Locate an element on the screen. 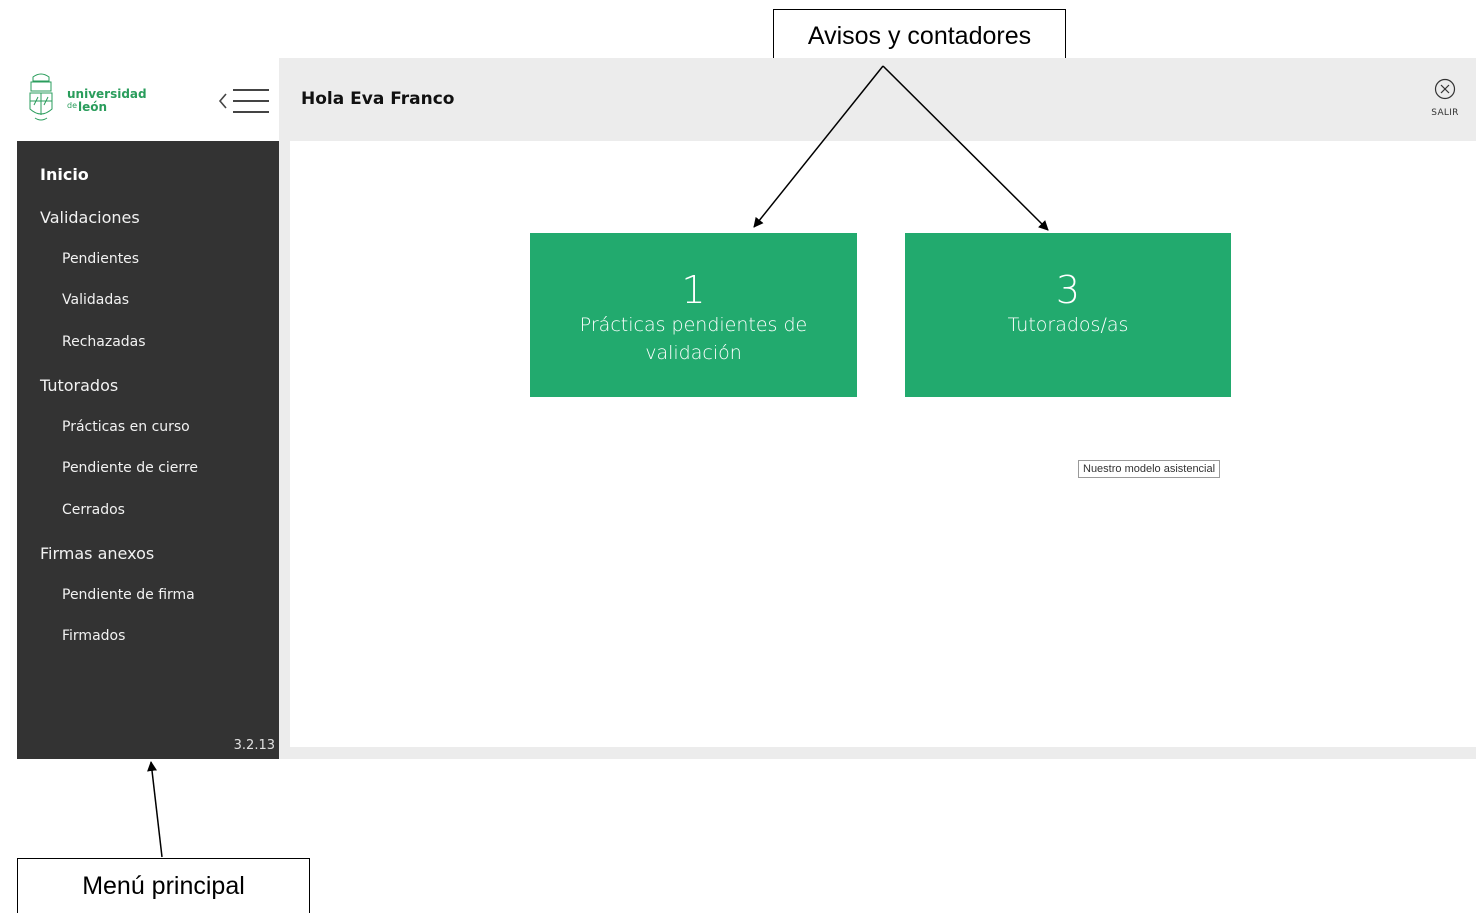  page-greeting: Hola Eva Franco is located at coordinates (378, 99).